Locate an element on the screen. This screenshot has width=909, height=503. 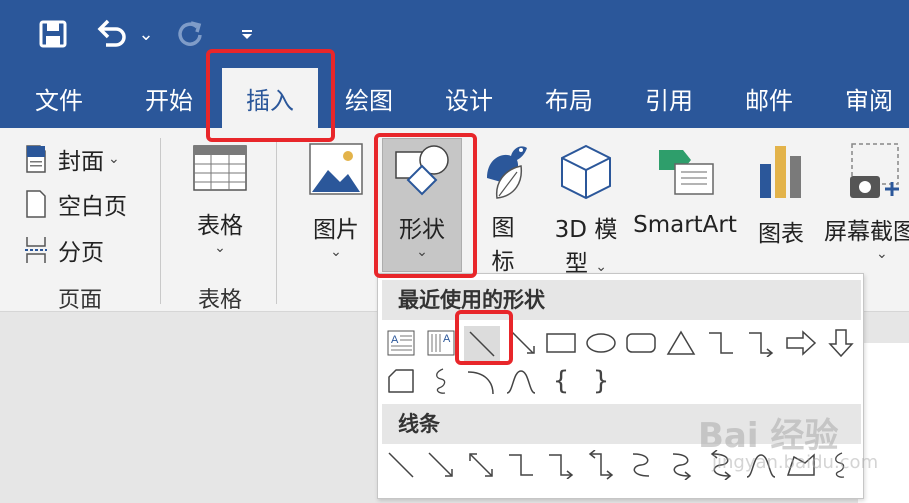
right-brace-icon: } is located at coordinates (601, 381).